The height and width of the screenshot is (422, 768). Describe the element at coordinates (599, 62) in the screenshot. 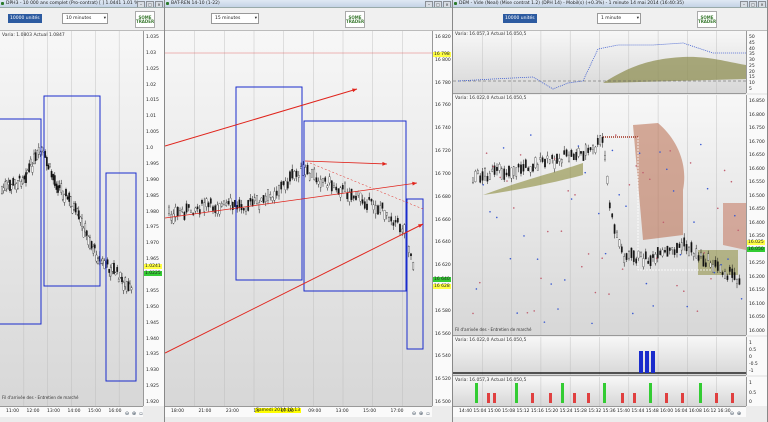

I see `indicator-plot: Varia: 16.057,3 Actual 16.050,5` at that location.